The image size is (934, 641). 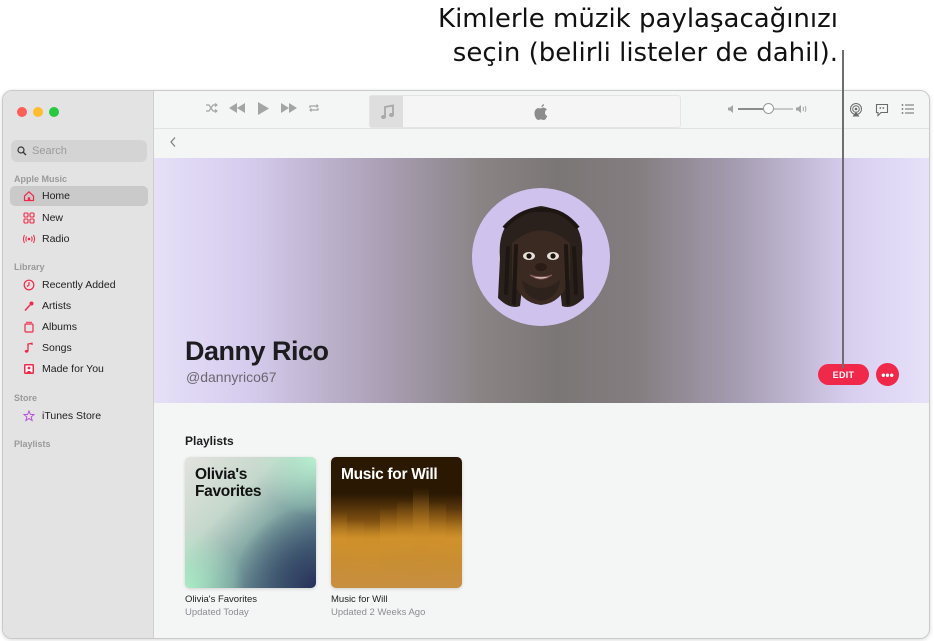 I want to click on profile-avatar, so click(x=541, y=257).